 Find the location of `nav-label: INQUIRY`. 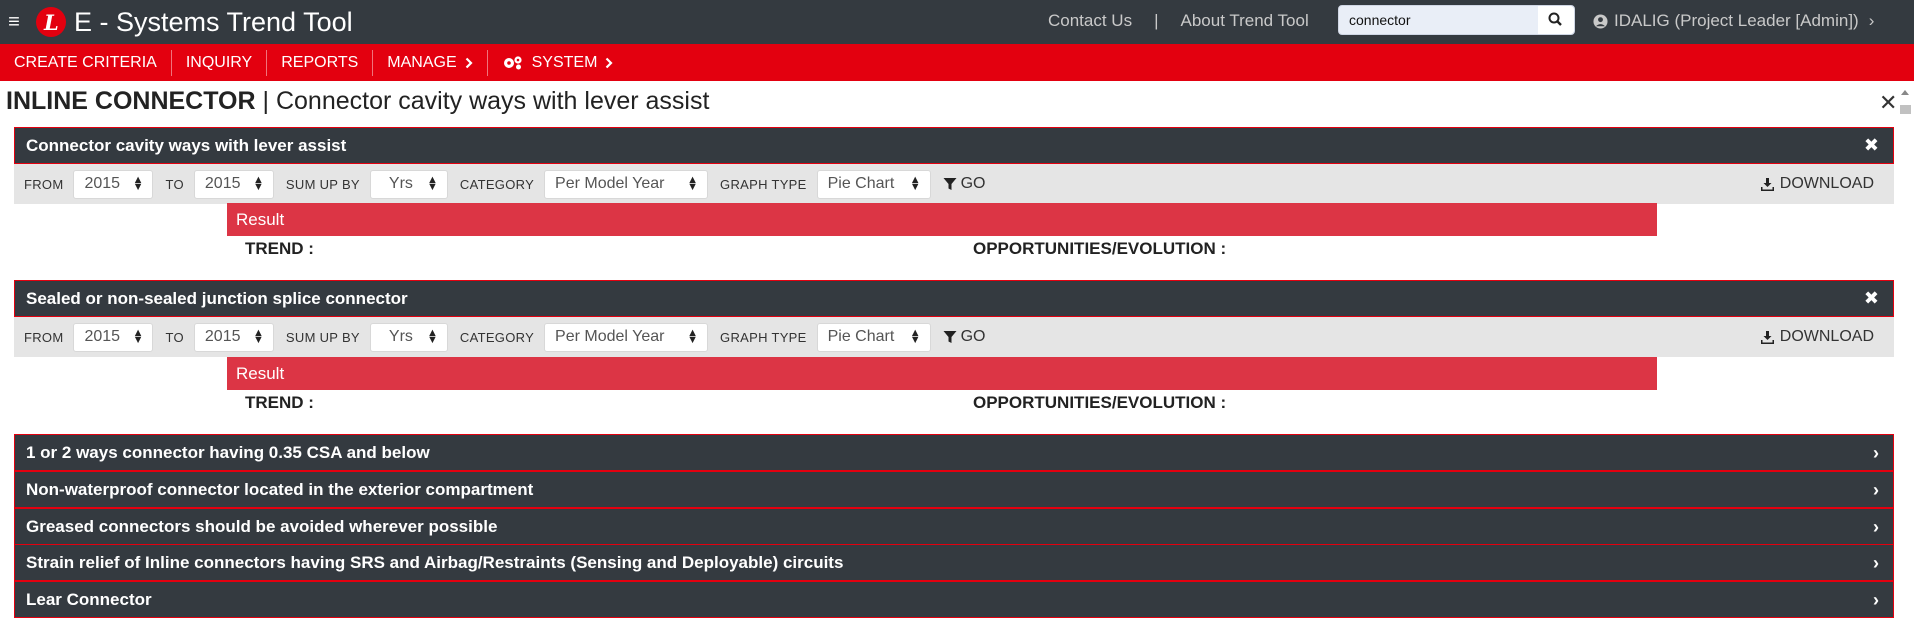

nav-label: INQUIRY is located at coordinates (219, 62).